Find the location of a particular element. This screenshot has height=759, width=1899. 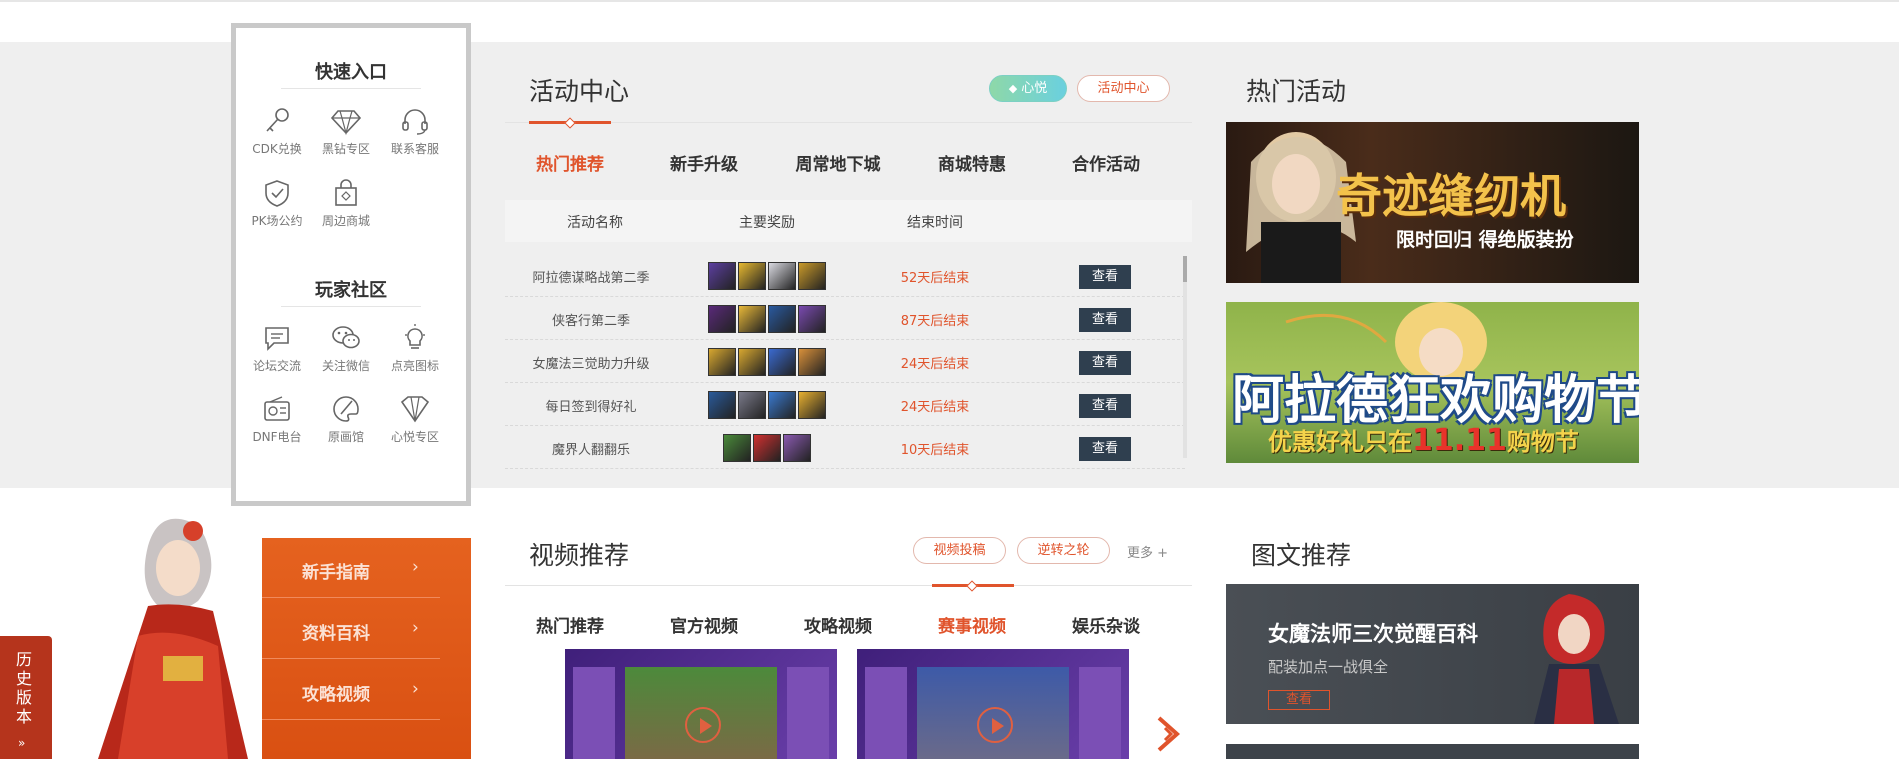

quick-item-black-diamond: 黑钻专区 is located at coordinates (346, 131).